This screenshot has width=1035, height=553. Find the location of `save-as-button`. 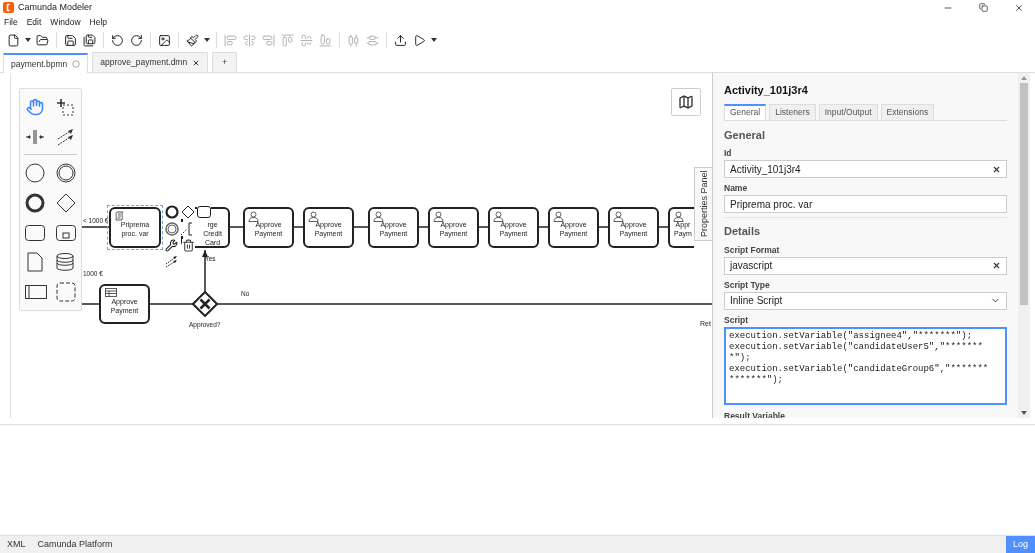

save-as-button is located at coordinates (89, 40).